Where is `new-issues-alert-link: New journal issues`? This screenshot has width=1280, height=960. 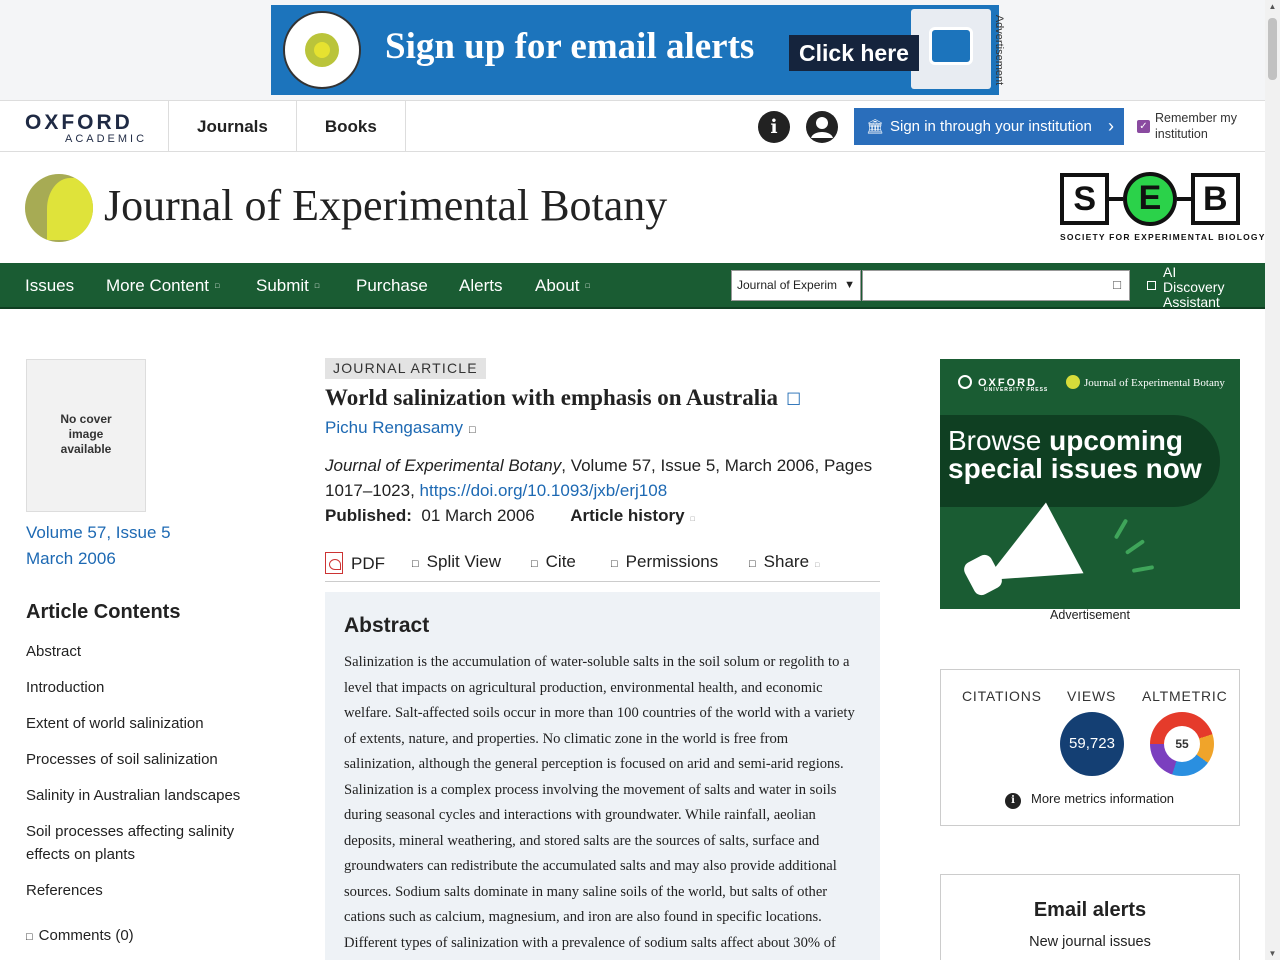
new-issues-alert-link: New journal issues is located at coordinates (1090, 942).